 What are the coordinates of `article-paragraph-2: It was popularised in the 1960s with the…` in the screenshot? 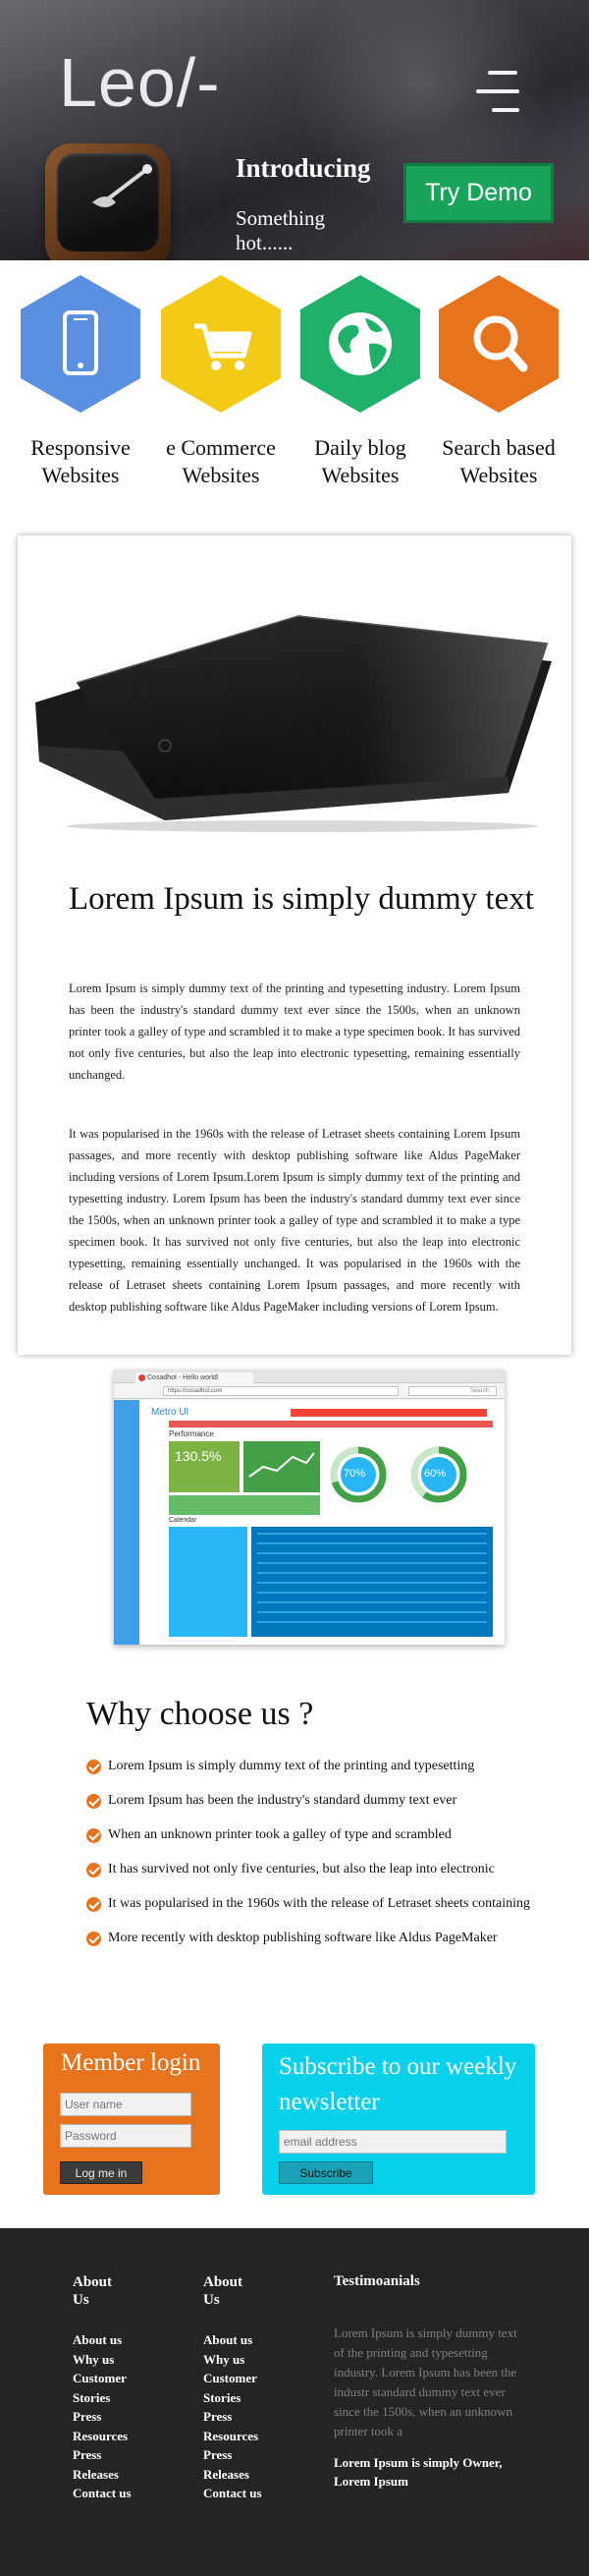 It's located at (294, 1220).